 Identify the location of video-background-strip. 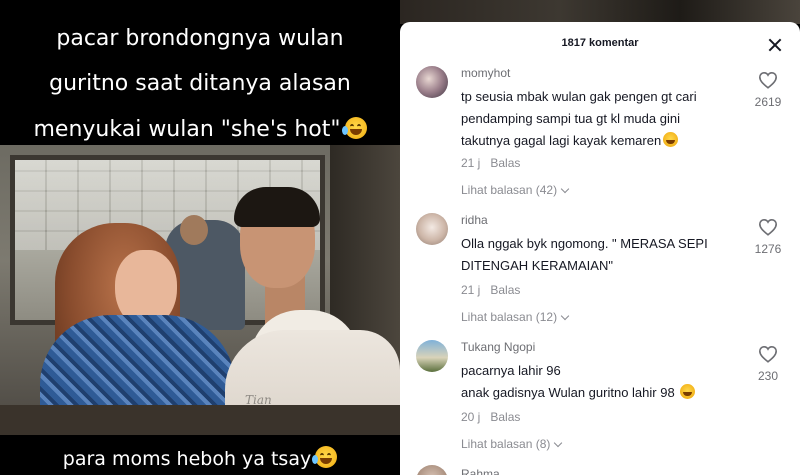
(600, 12).